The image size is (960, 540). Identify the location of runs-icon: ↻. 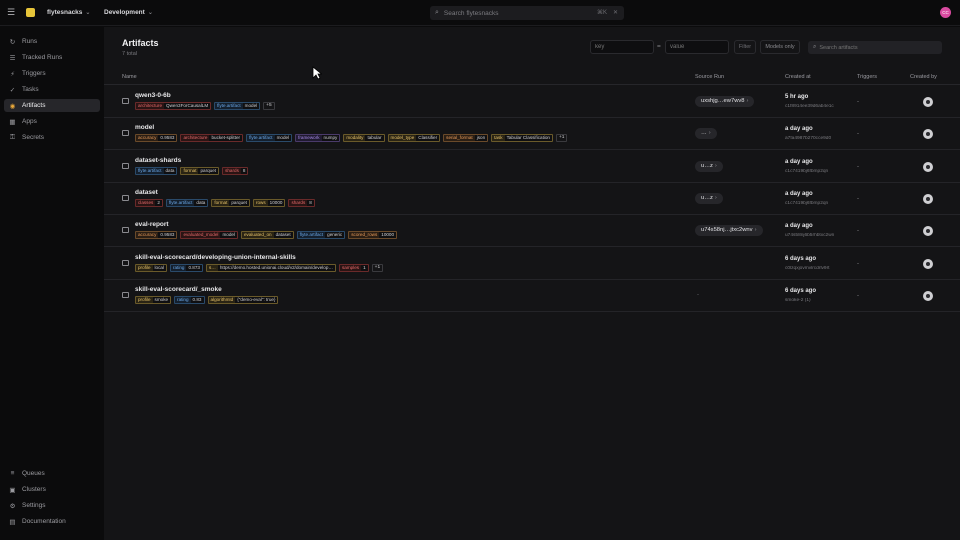
(12, 42).